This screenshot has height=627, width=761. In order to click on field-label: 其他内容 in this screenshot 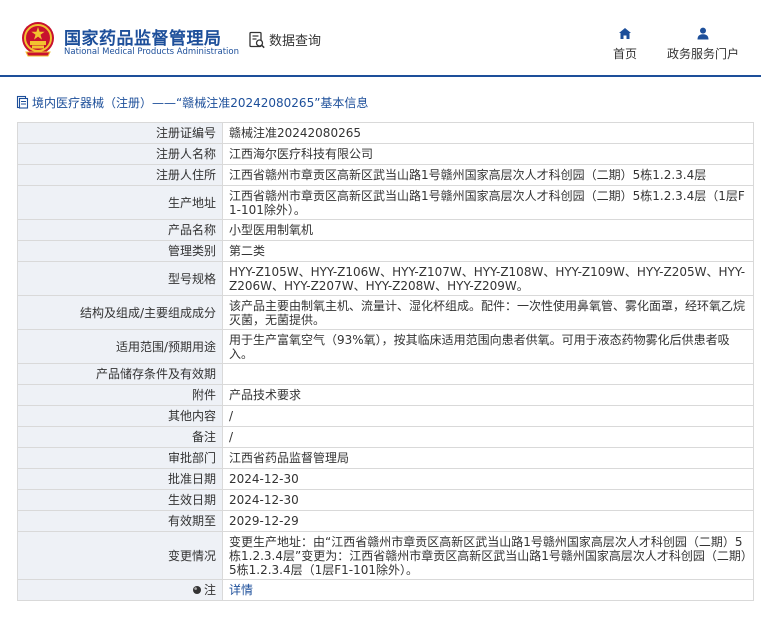, I will do `click(120, 416)`.